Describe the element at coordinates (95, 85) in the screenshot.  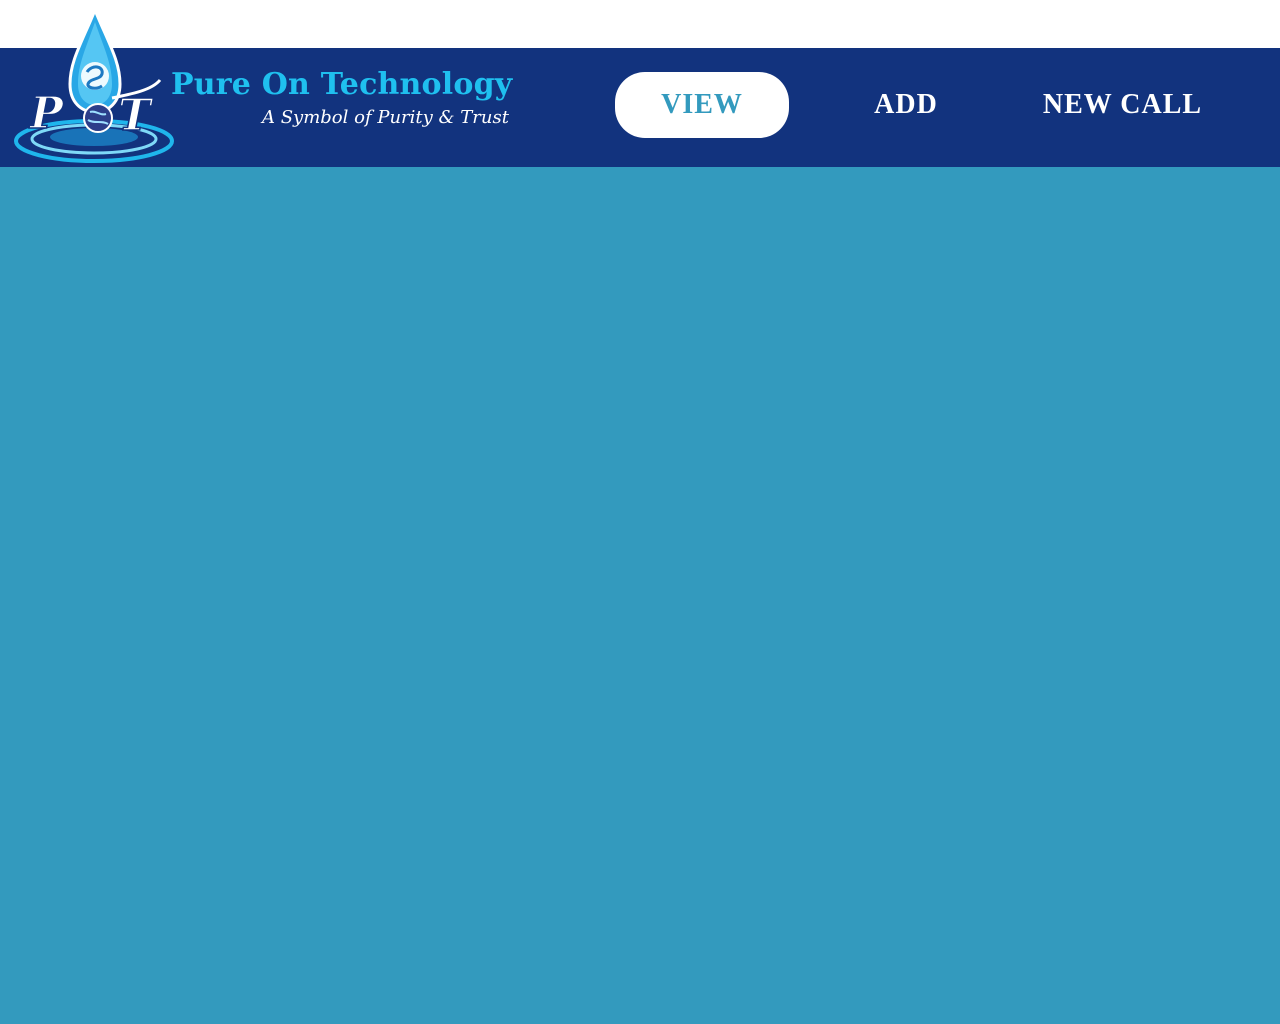
I see `water-drop-globe-logo-icon: P T` at that location.